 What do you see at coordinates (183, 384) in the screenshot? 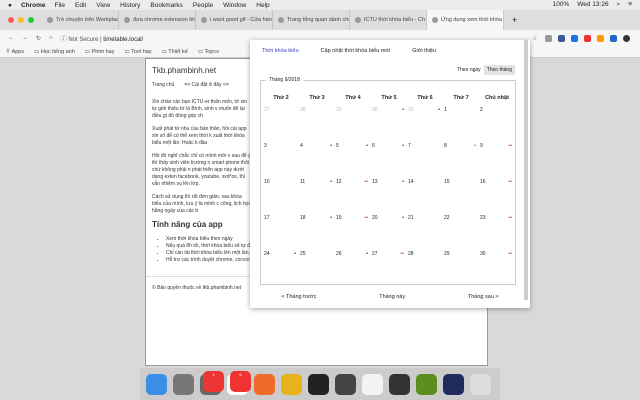
I see `launchpad-icon` at bounding box center [183, 384].